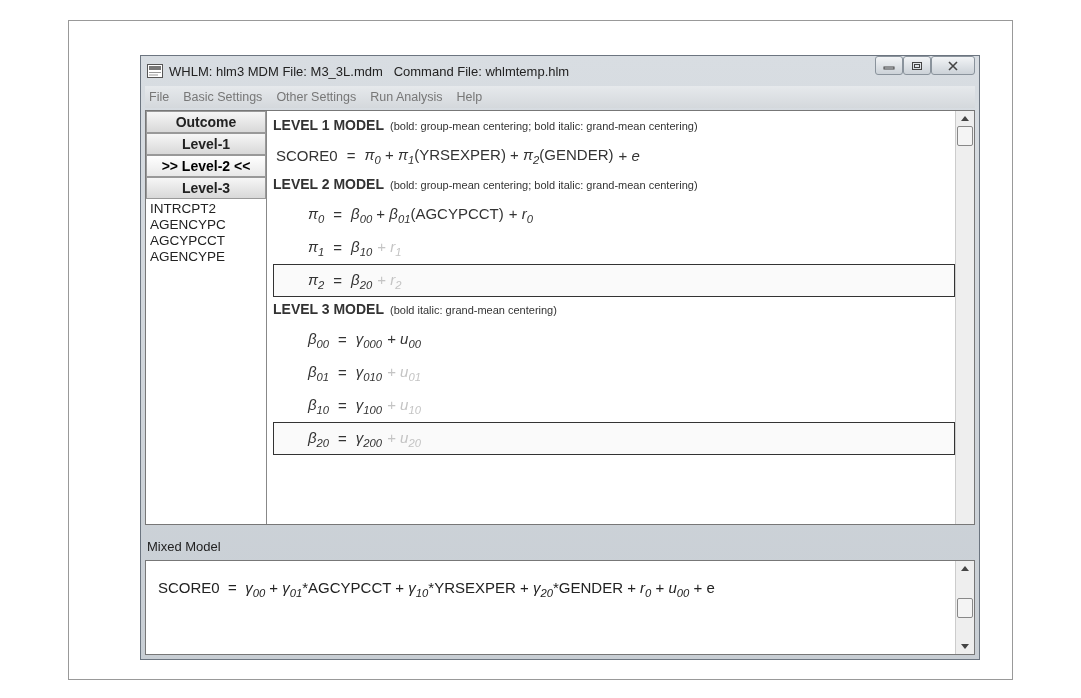 The image size is (1081, 698). Describe the element at coordinates (316, 214) in the screenshot. I see `equation-lhs: π$_{0}$` at that location.